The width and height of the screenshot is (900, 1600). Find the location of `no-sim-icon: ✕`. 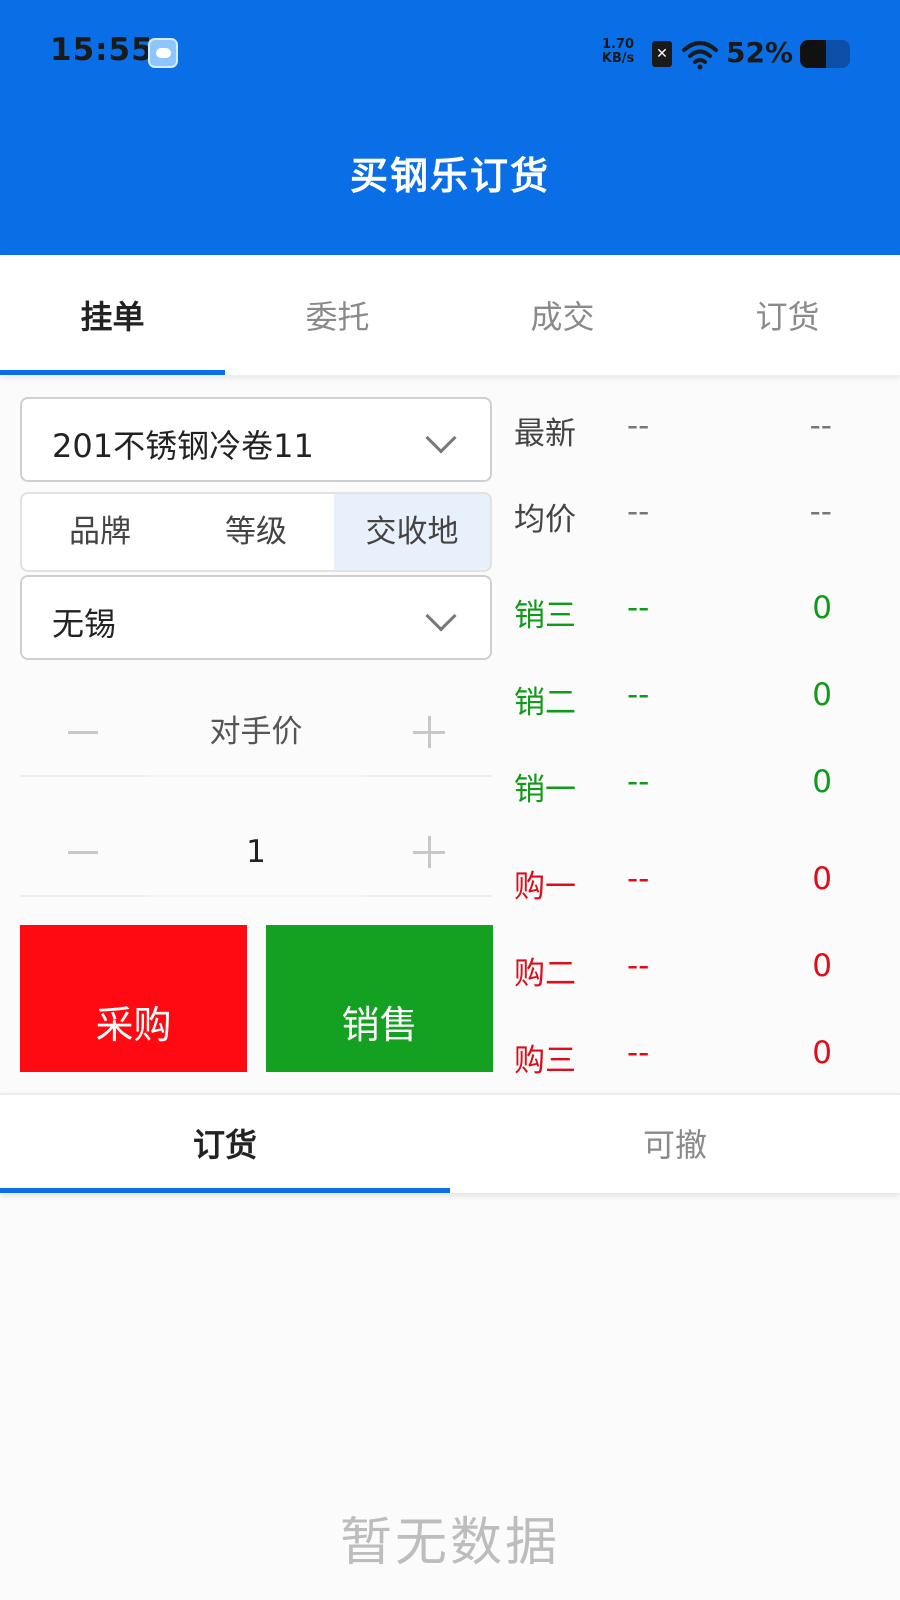

no-sim-icon: ✕ is located at coordinates (662, 54).